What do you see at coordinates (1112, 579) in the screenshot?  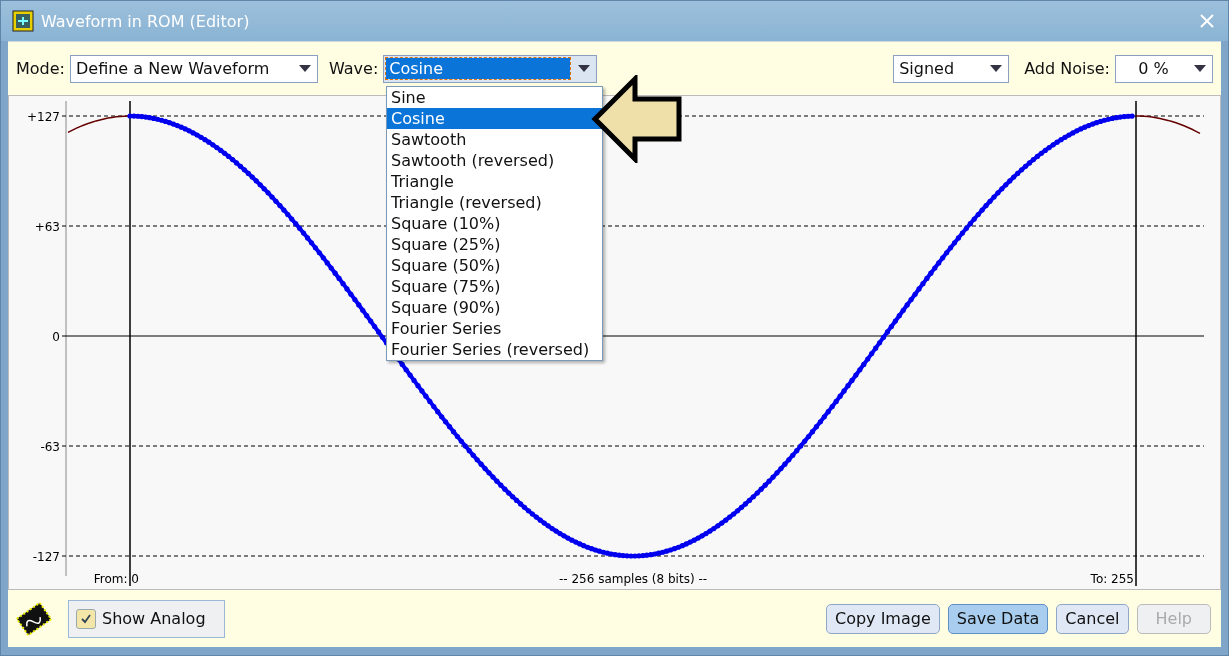 I see `to-label: To: 255` at bounding box center [1112, 579].